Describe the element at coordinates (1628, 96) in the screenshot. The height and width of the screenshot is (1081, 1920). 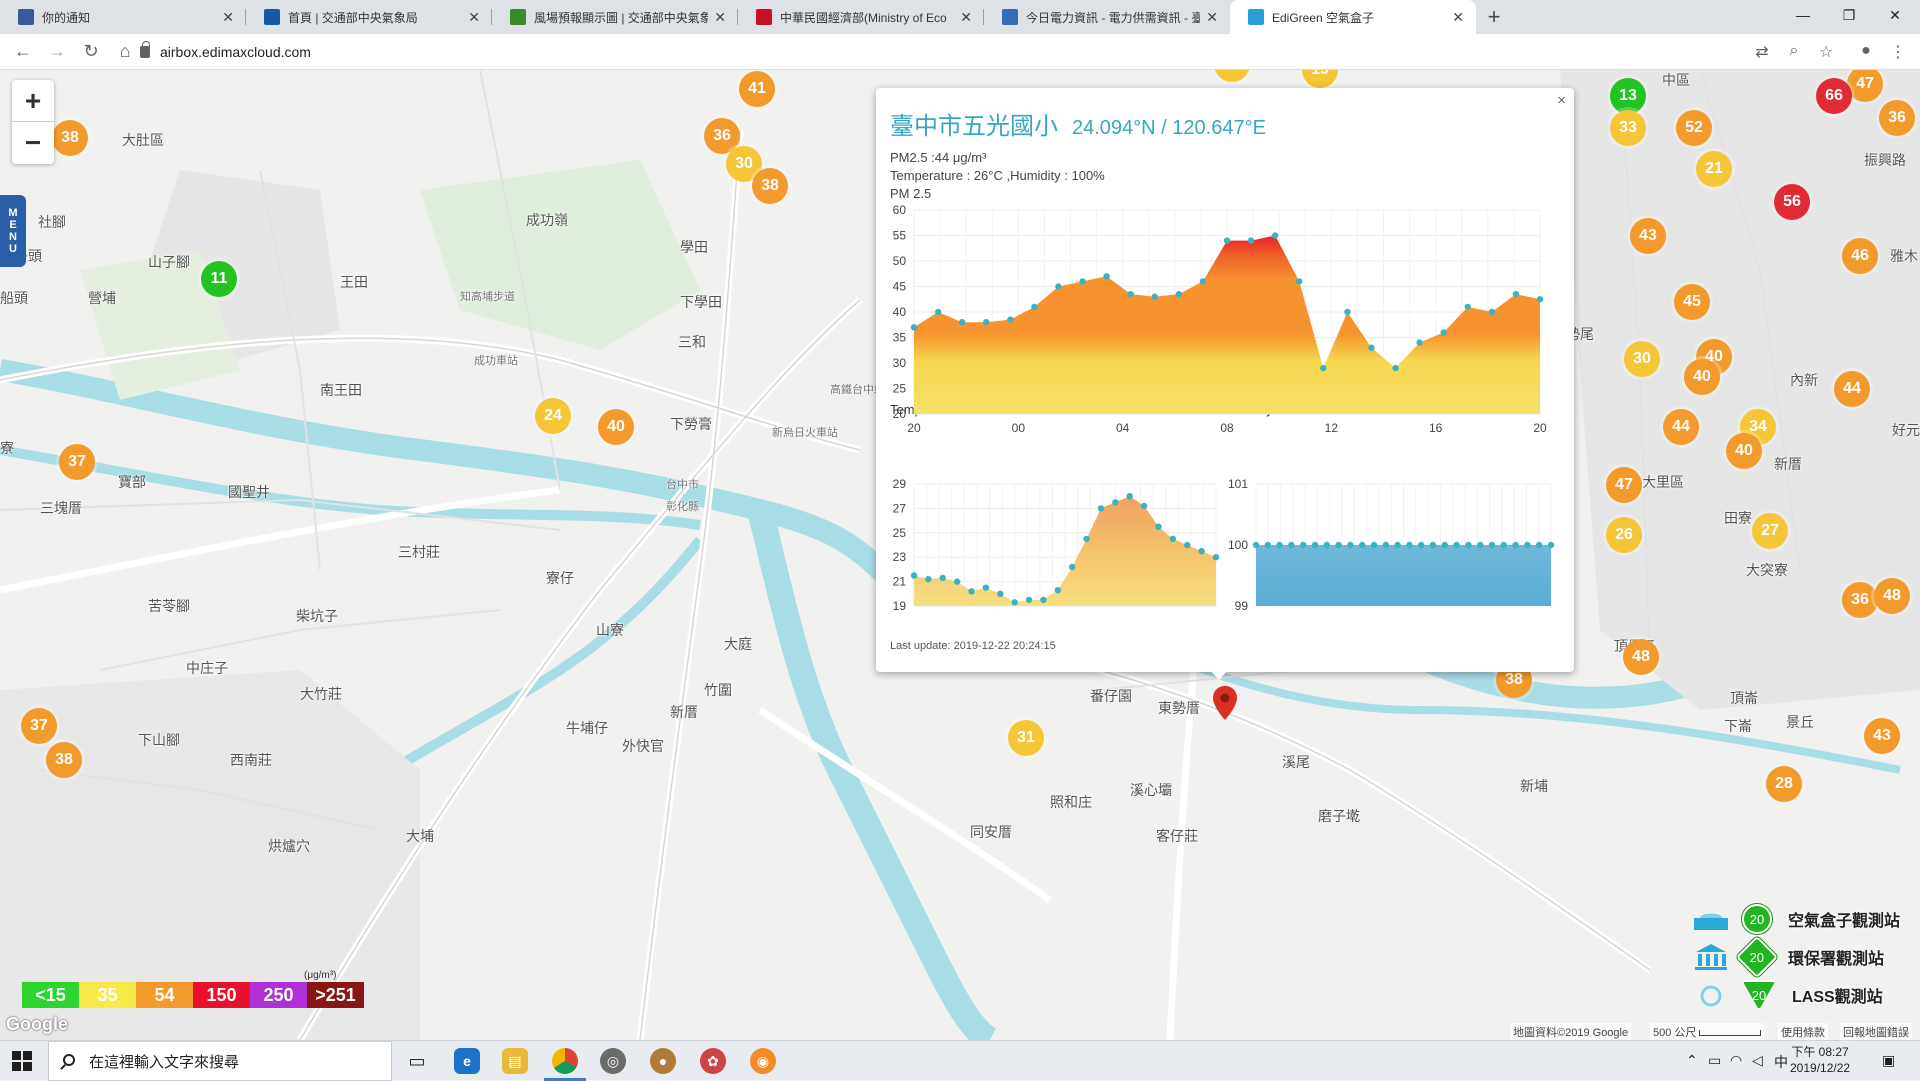
I see `sensor-marker: 13` at that location.